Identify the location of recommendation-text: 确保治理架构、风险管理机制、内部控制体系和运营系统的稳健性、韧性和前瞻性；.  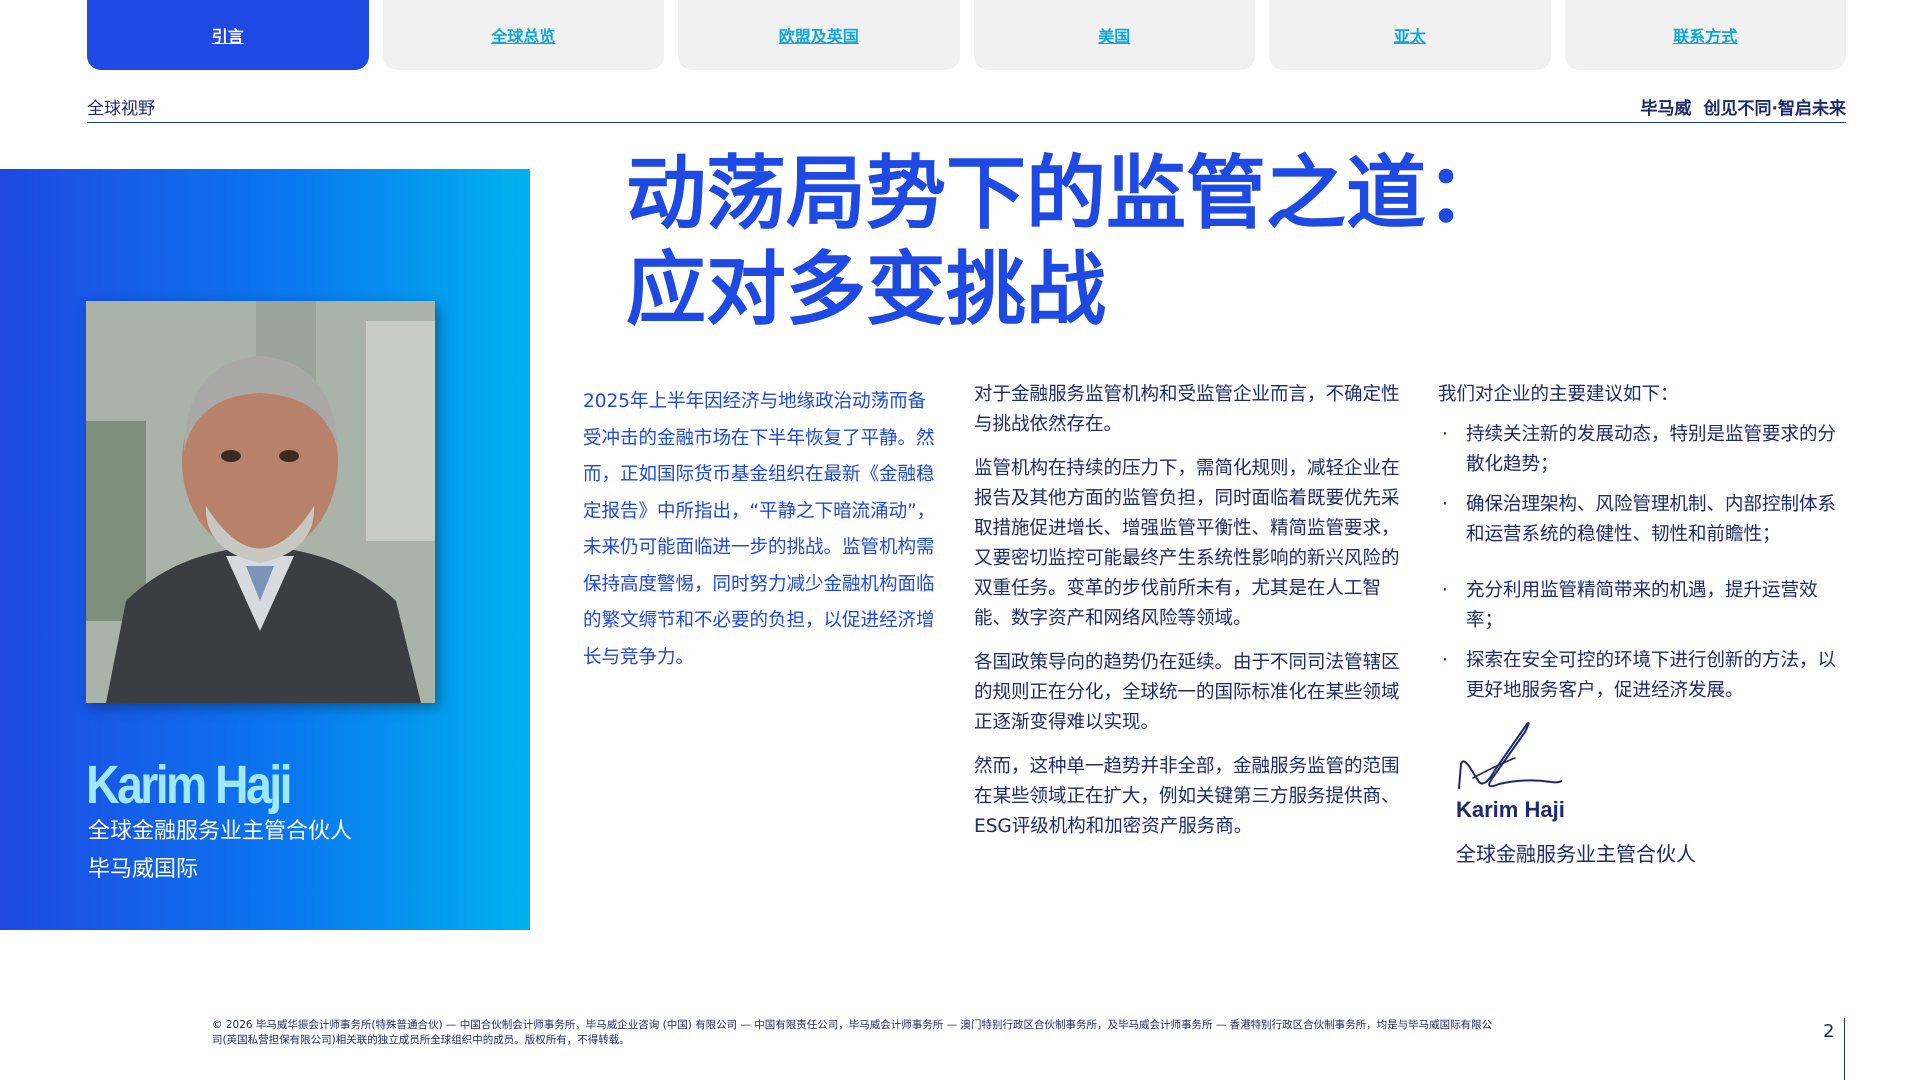
(1651, 519).